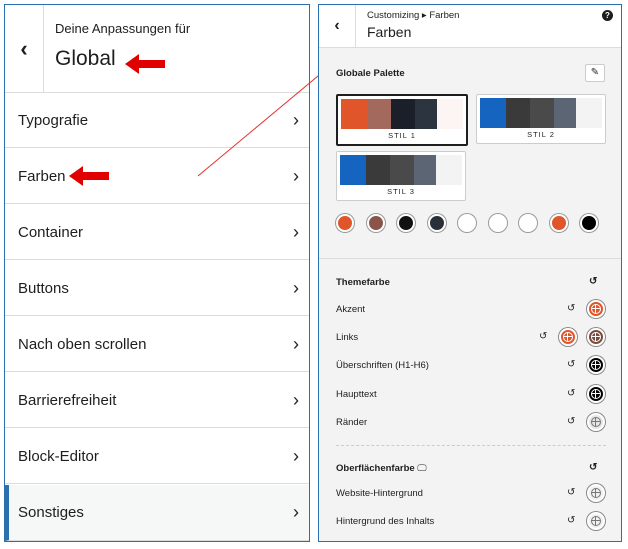  I want to click on color-row-label: Haupttext, so click(356, 394).